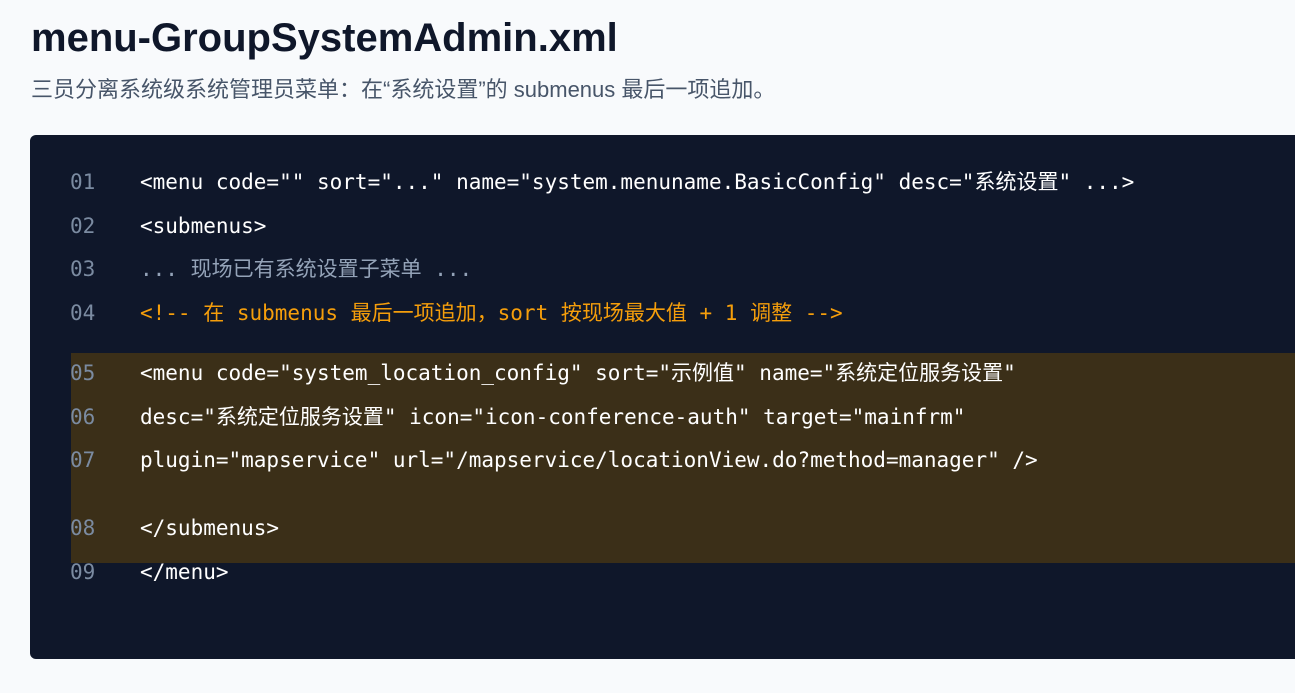 The image size is (1295, 693). I want to click on page-title: menu-GroupSystemAdmin.xml, so click(324, 38).